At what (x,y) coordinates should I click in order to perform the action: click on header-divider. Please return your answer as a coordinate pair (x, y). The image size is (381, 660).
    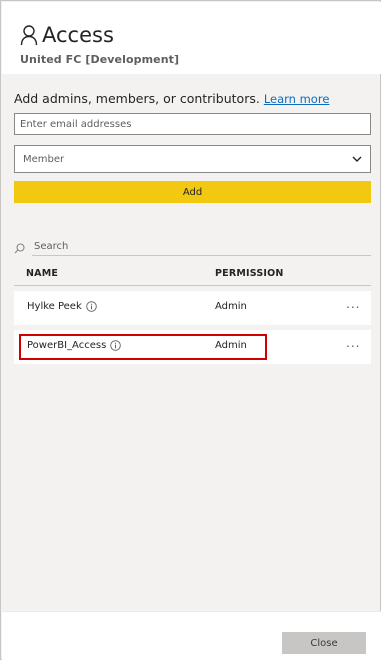
    Looking at the image, I should click on (192, 285).